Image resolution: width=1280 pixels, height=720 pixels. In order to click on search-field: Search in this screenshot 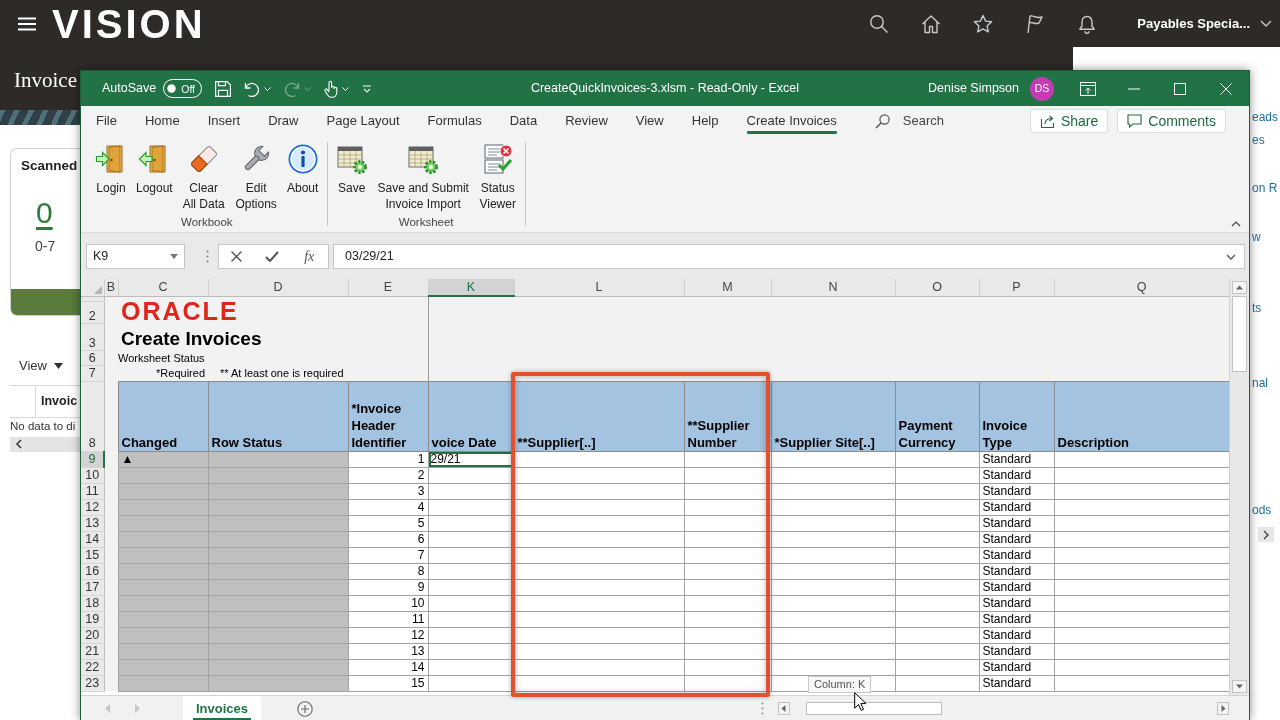, I will do `click(932, 121)`.